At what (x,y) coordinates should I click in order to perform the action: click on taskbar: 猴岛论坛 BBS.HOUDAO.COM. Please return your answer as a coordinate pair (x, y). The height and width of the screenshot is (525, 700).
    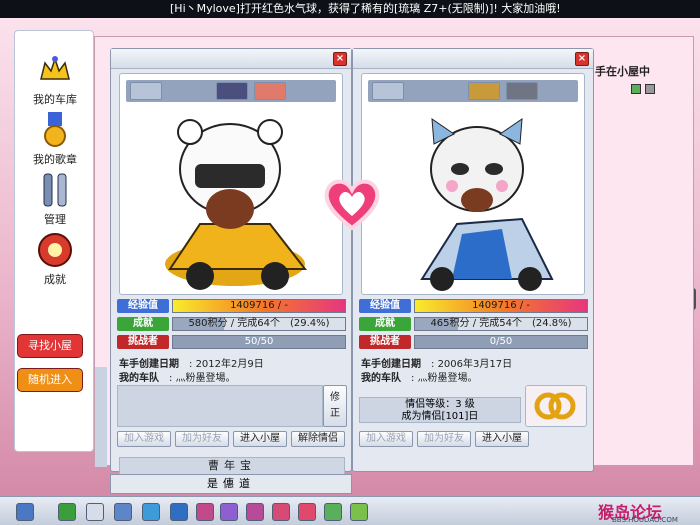
    Looking at the image, I should click on (350, 510).